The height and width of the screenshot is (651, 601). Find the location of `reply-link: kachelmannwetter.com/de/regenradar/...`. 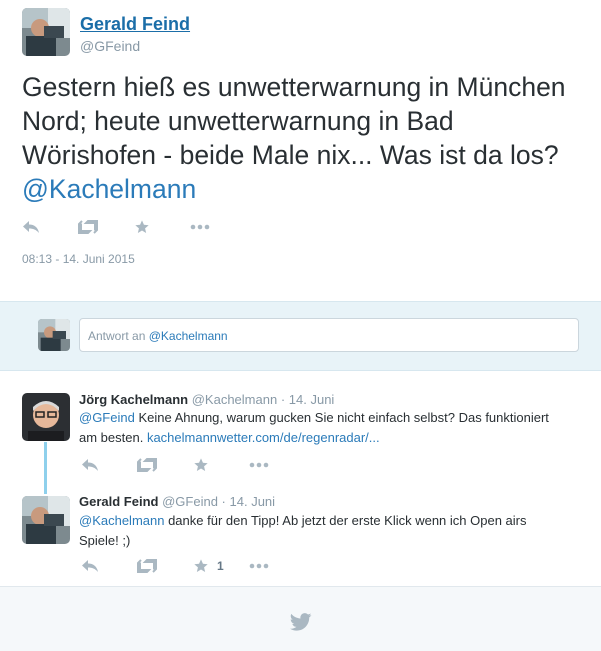

reply-link: kachelmannwetter.com/de/regenradar/... is located at coordinates (263, 437).